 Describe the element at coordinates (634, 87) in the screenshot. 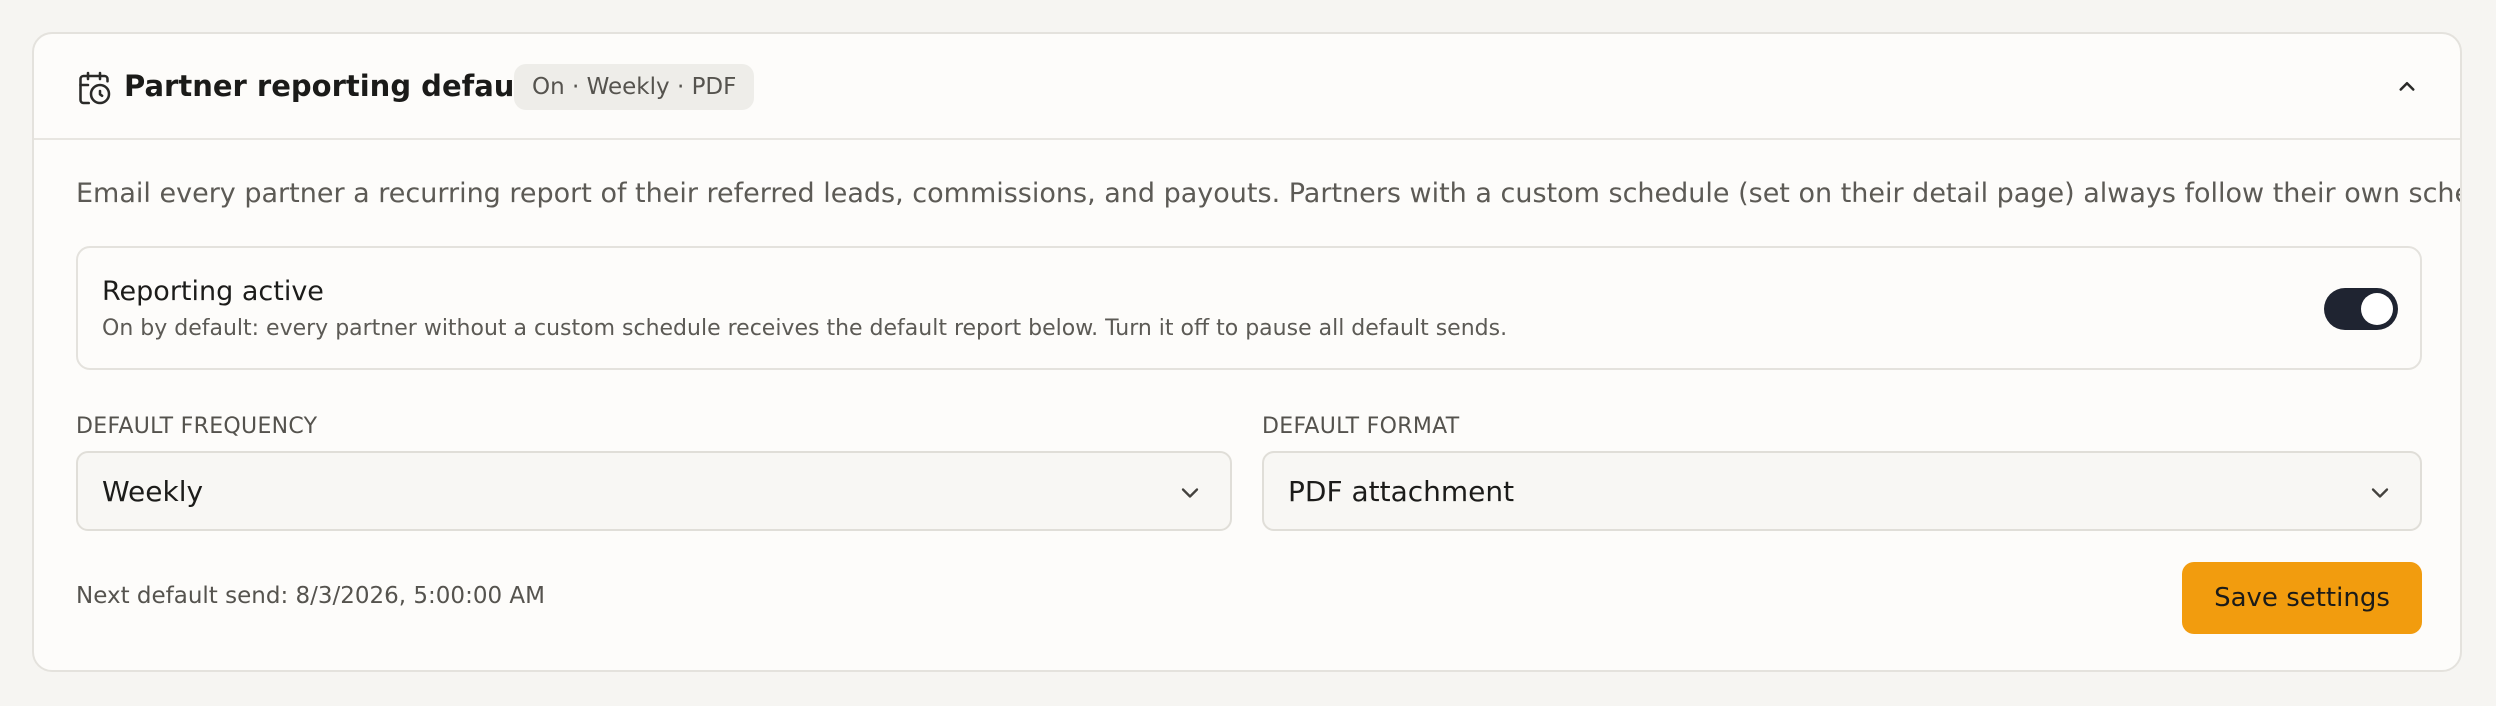

I see `status-badge: On · Weekly · PDF` at that location.